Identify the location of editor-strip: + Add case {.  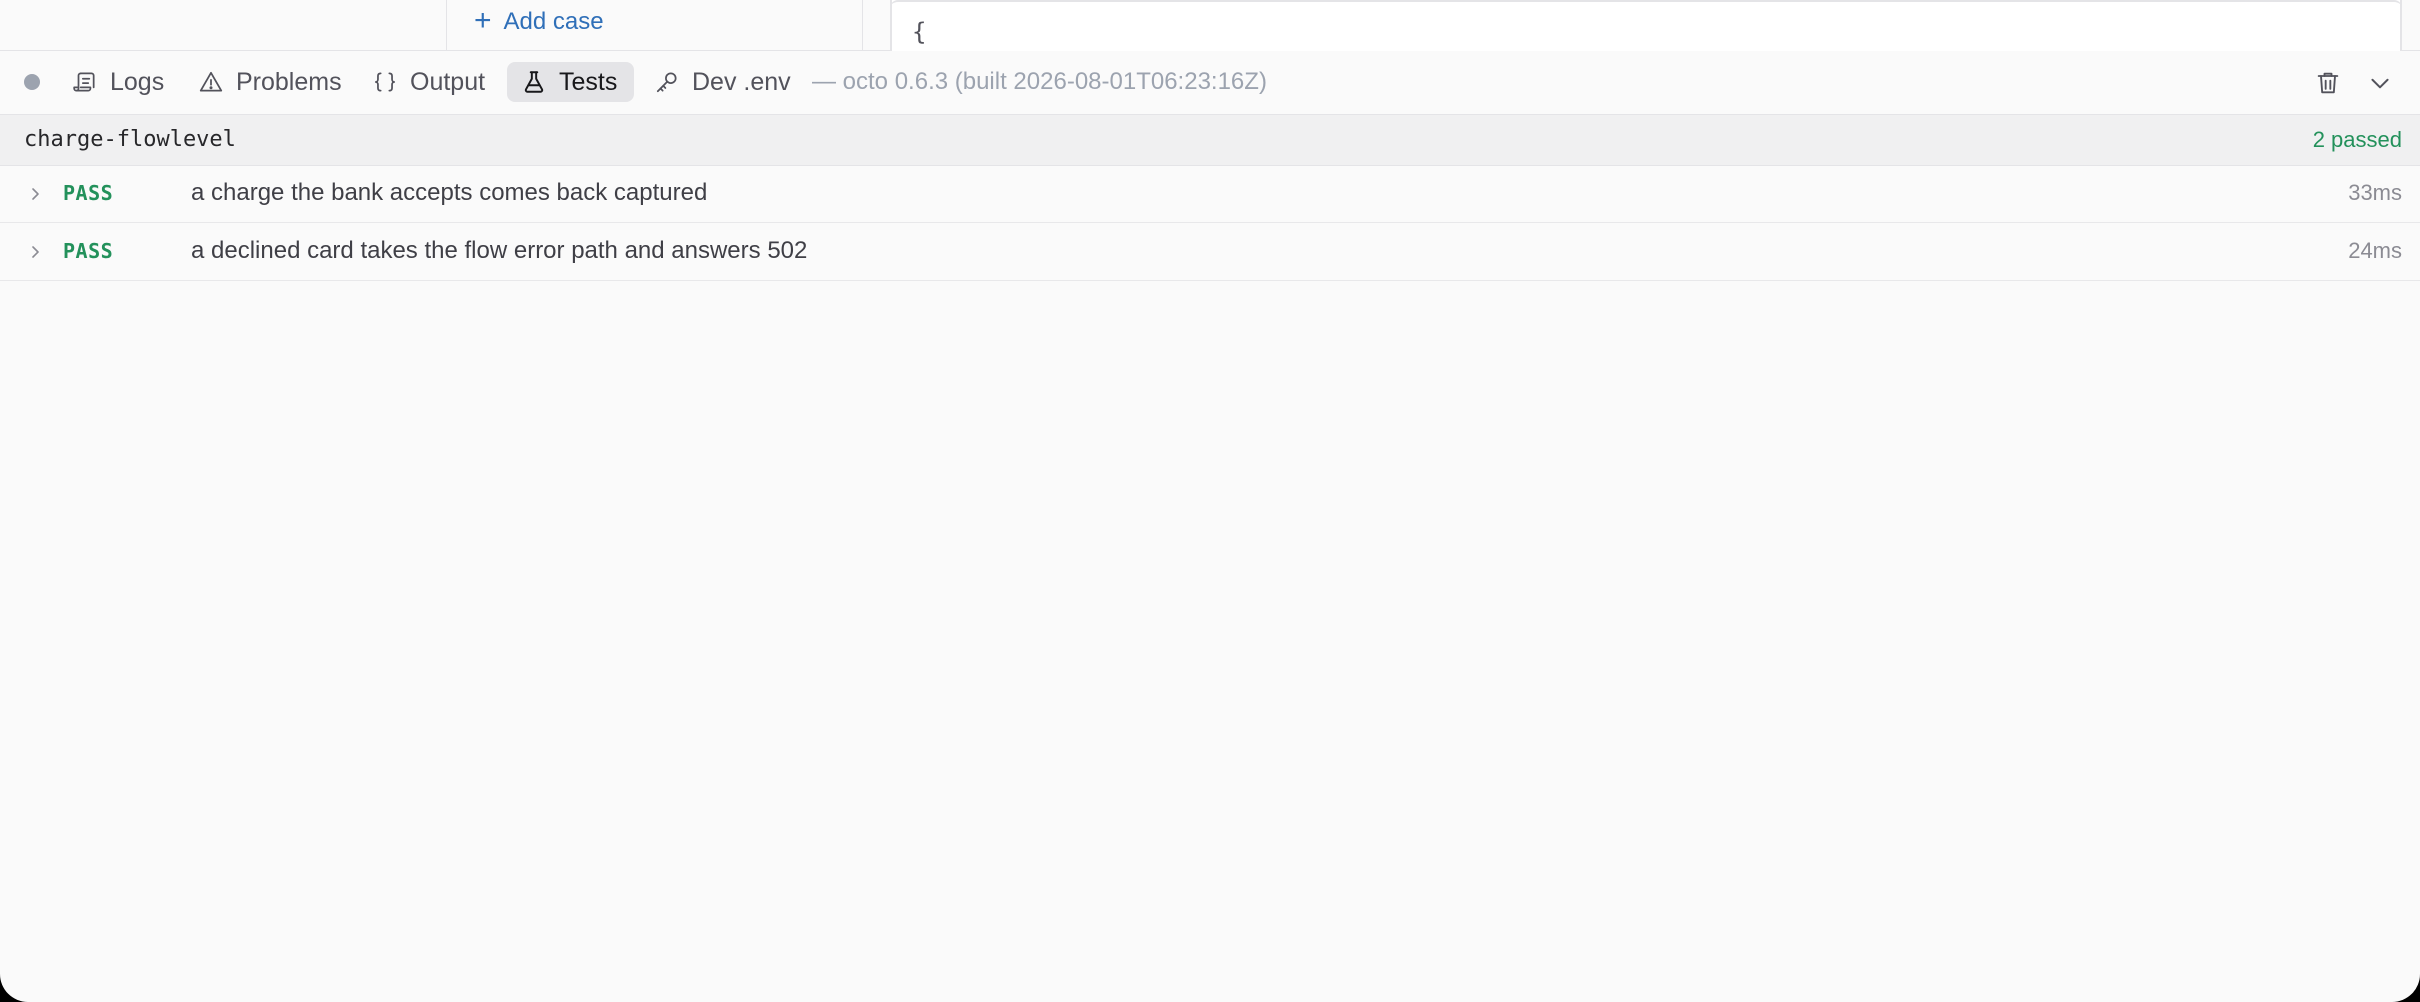
(1210, 31).